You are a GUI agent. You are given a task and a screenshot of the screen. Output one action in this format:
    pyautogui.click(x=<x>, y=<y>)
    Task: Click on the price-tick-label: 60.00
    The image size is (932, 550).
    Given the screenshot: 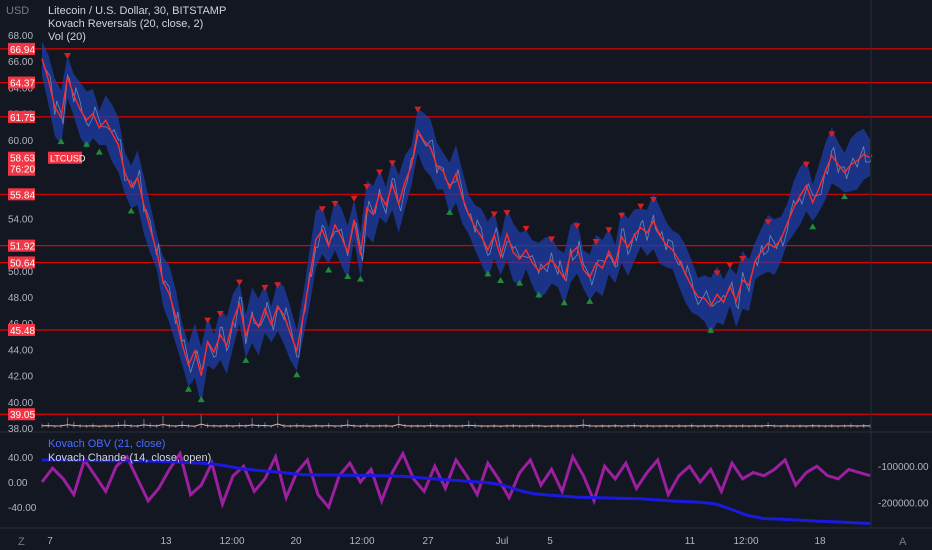 What is the action you would take?
    pyautogui.click(x=20, y=141)
    